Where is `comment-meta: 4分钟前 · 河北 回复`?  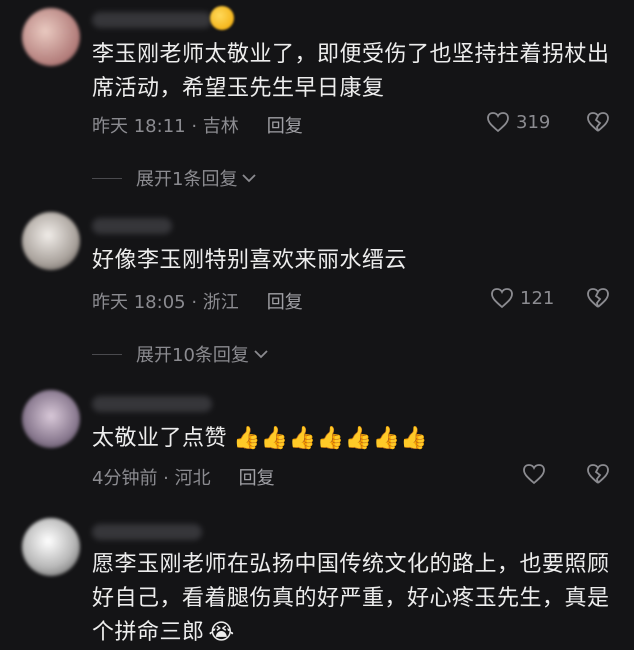 comment-meta: 4分钟前 · 河北 回复 is located at coordinates (183, 477).